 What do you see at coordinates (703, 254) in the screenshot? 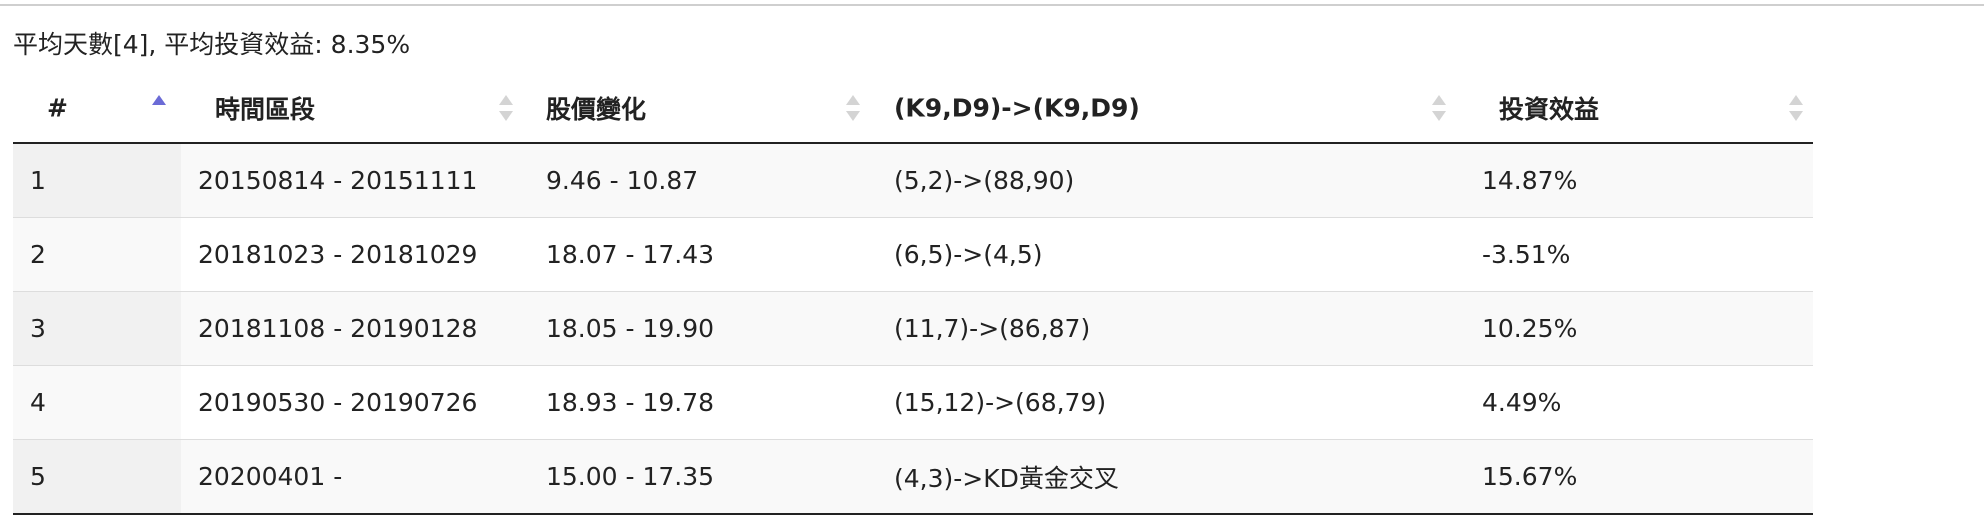
I see `cell-price-change: 18.07 - 17.43` at bounding box center [703, 254].